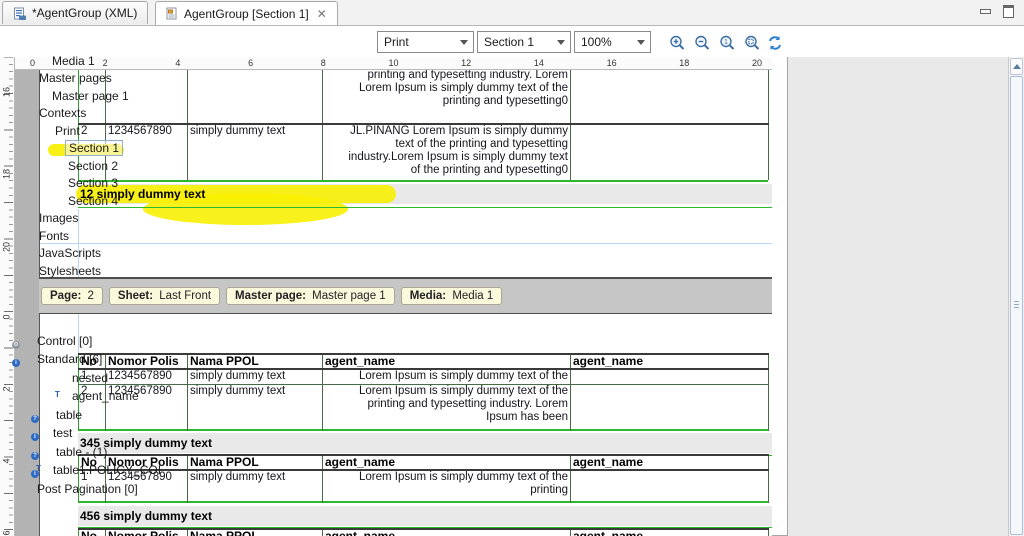 The width and height of the screenshot is (1024, 536). What do you see at coordinates (59, 218) in the screenshot?
I see `tree-item-label: Images` at bounding box center [59, 218].